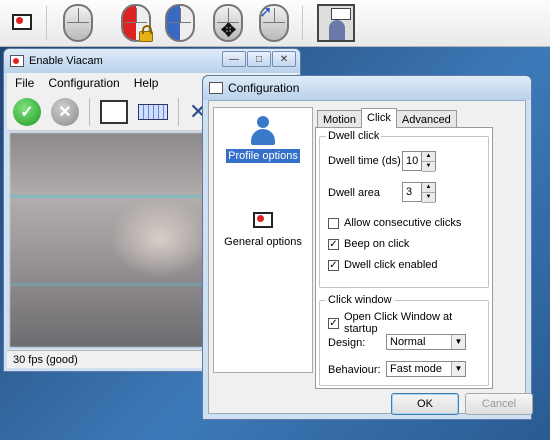 The width and height of the screenshot is (550, 440). What do you see at coordinates (234, 59) in the screenshot?
I see `minimize-button: —` at bounding box center [234, 59].